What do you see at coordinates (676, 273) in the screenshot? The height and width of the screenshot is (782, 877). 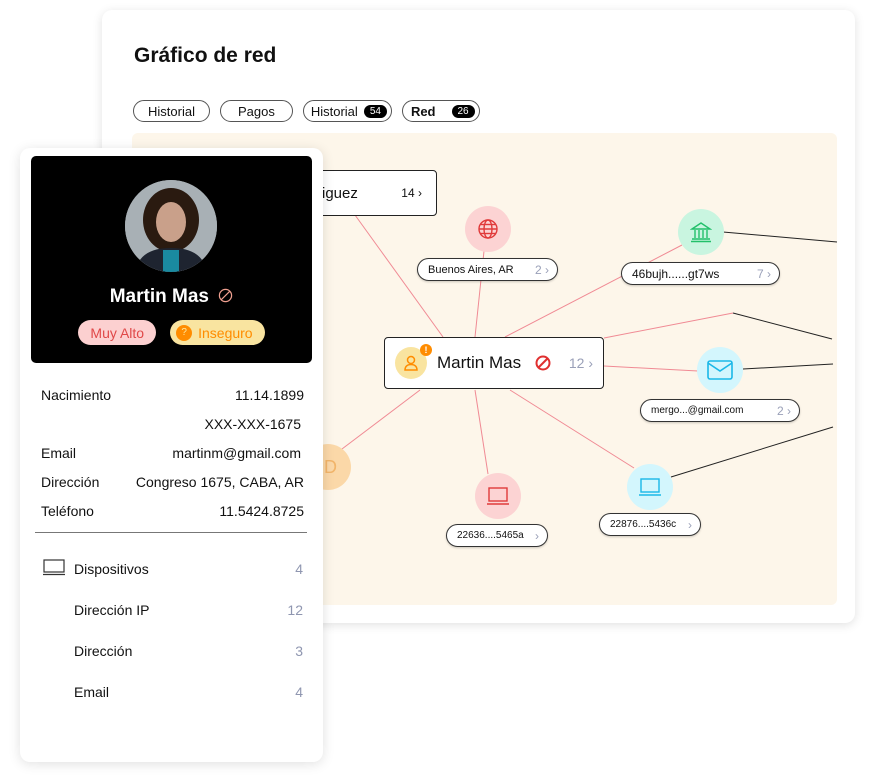 I see `pill-label: 46bujh......gt7ws` at bounding box center [676, 273].